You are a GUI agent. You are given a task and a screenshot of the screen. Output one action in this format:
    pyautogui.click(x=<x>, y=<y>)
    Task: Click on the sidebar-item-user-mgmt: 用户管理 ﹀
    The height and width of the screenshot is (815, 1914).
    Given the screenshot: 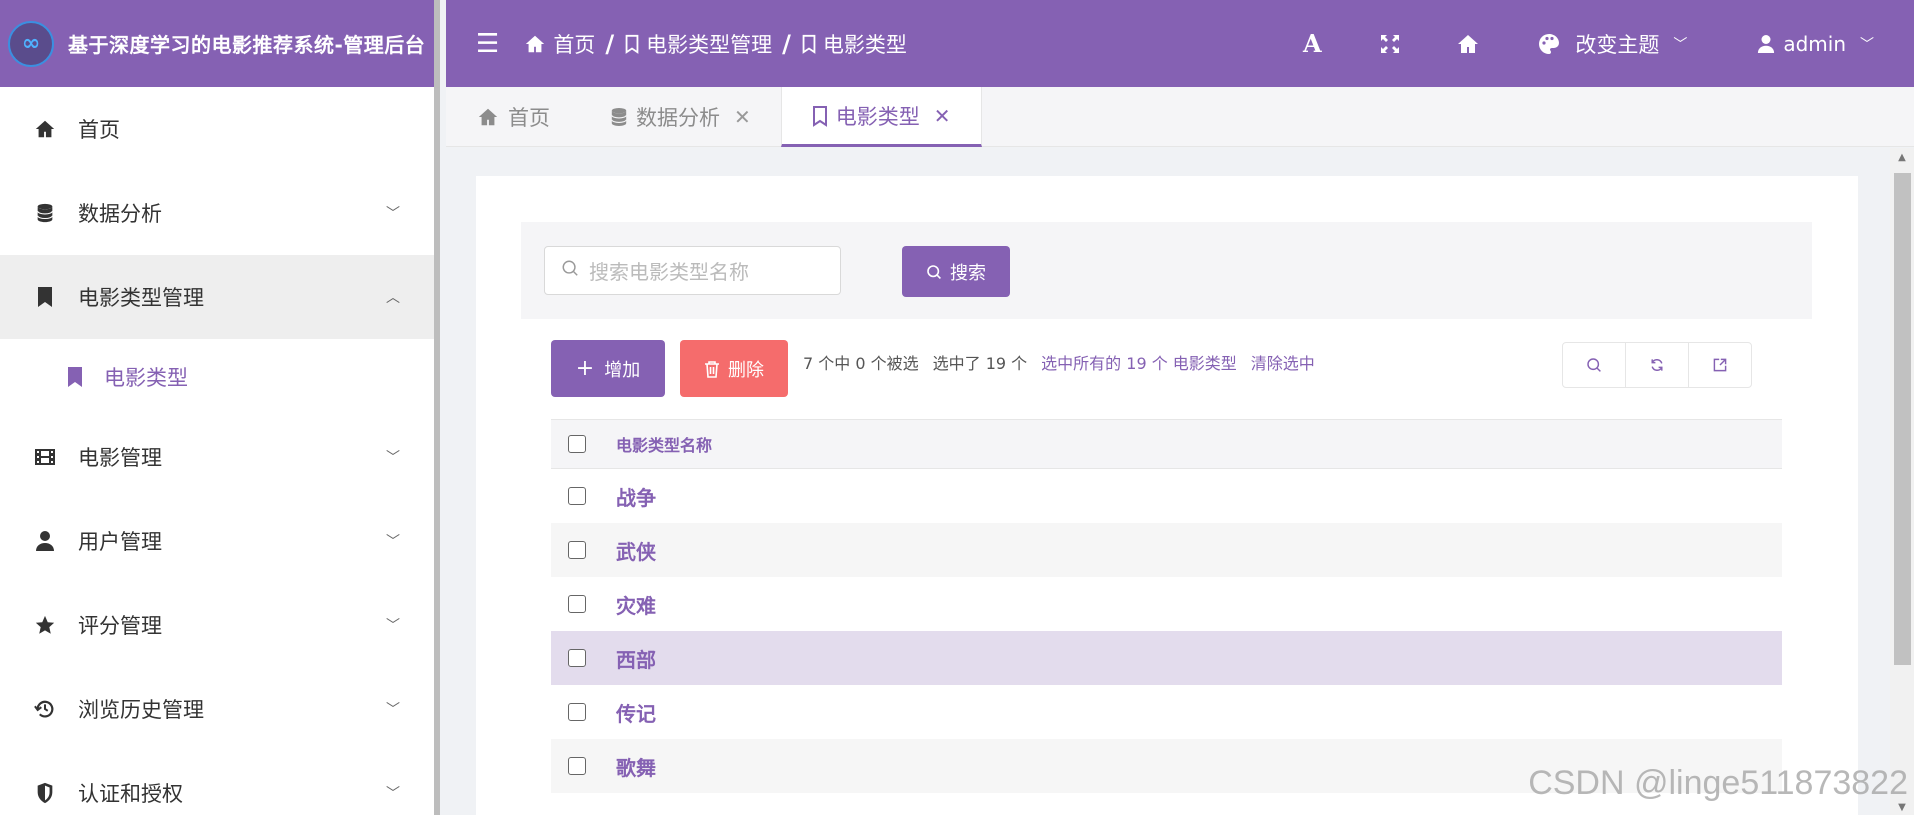 What is the action you would take?
    pyautogui.click(x=217, y=541)
    